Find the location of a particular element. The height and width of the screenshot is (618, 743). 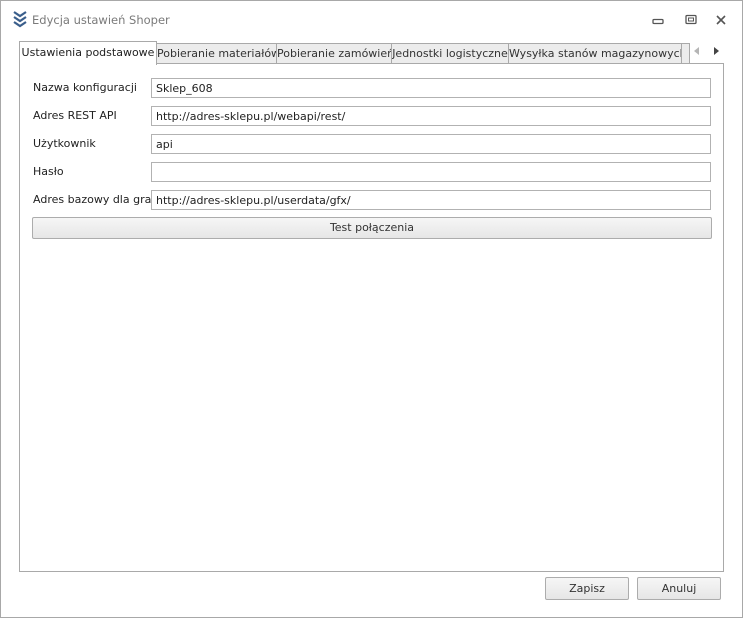

tab-basic-settings: Ustawienia podstawowe is located at coordinates (88, 53).